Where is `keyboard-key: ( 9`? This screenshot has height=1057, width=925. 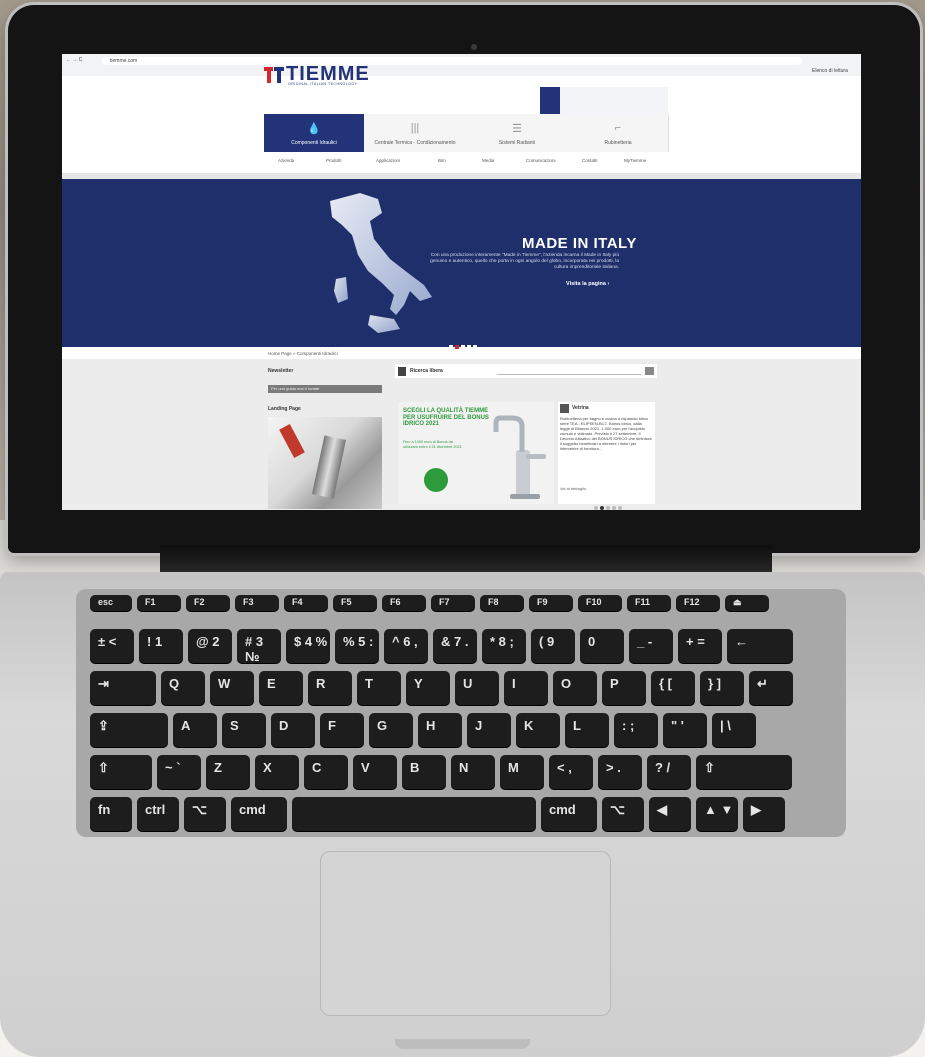 keyboard-key: ( 9 is located at coordinates (553, 646).